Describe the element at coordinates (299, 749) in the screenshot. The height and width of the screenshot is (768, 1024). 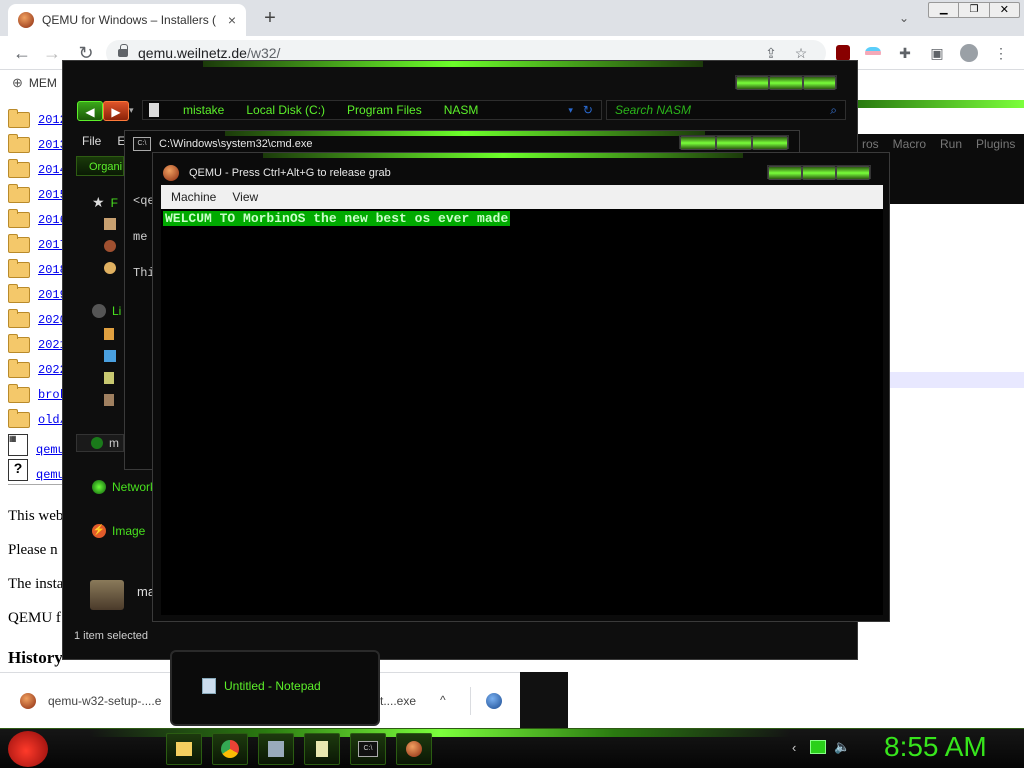
I see `taskbar-apps: C:\` at that location.